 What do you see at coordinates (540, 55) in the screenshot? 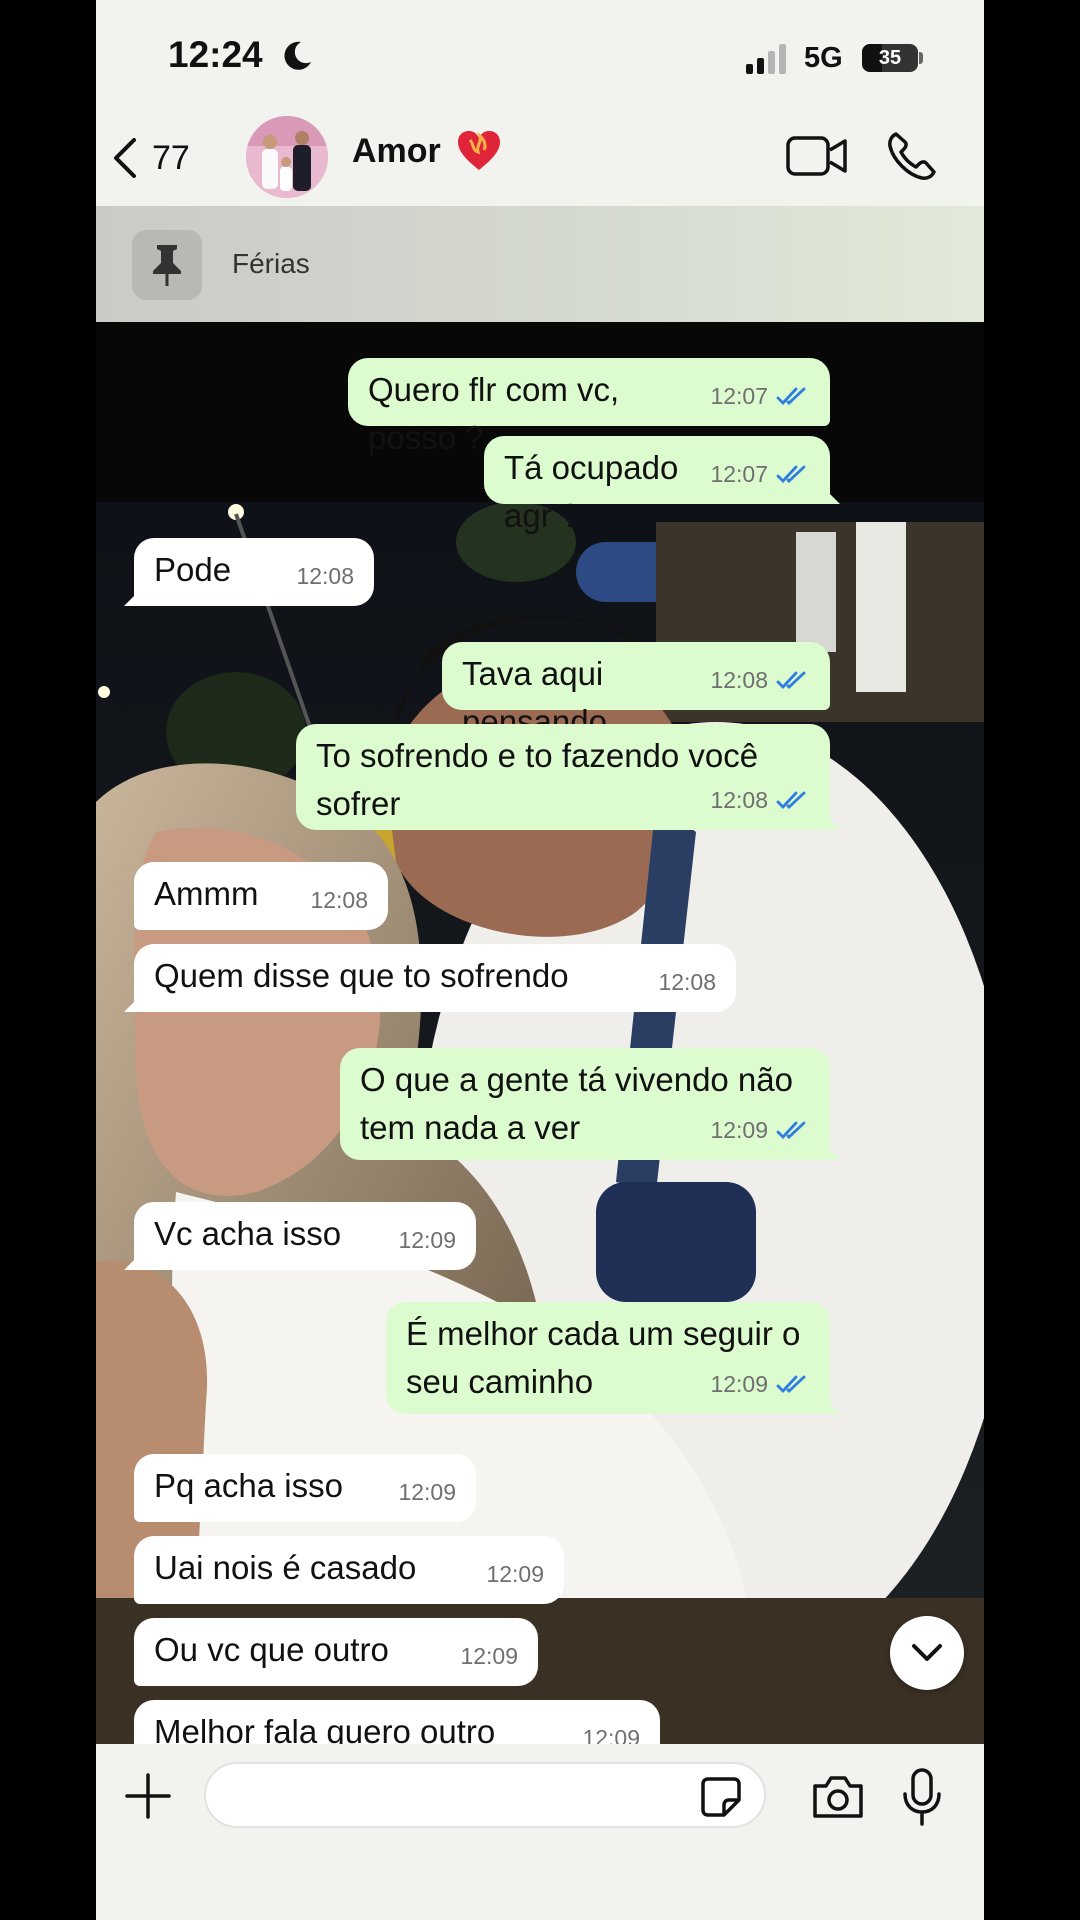
I see `status-bar: 12:24 5G 35` at bounding box center [540, 55].